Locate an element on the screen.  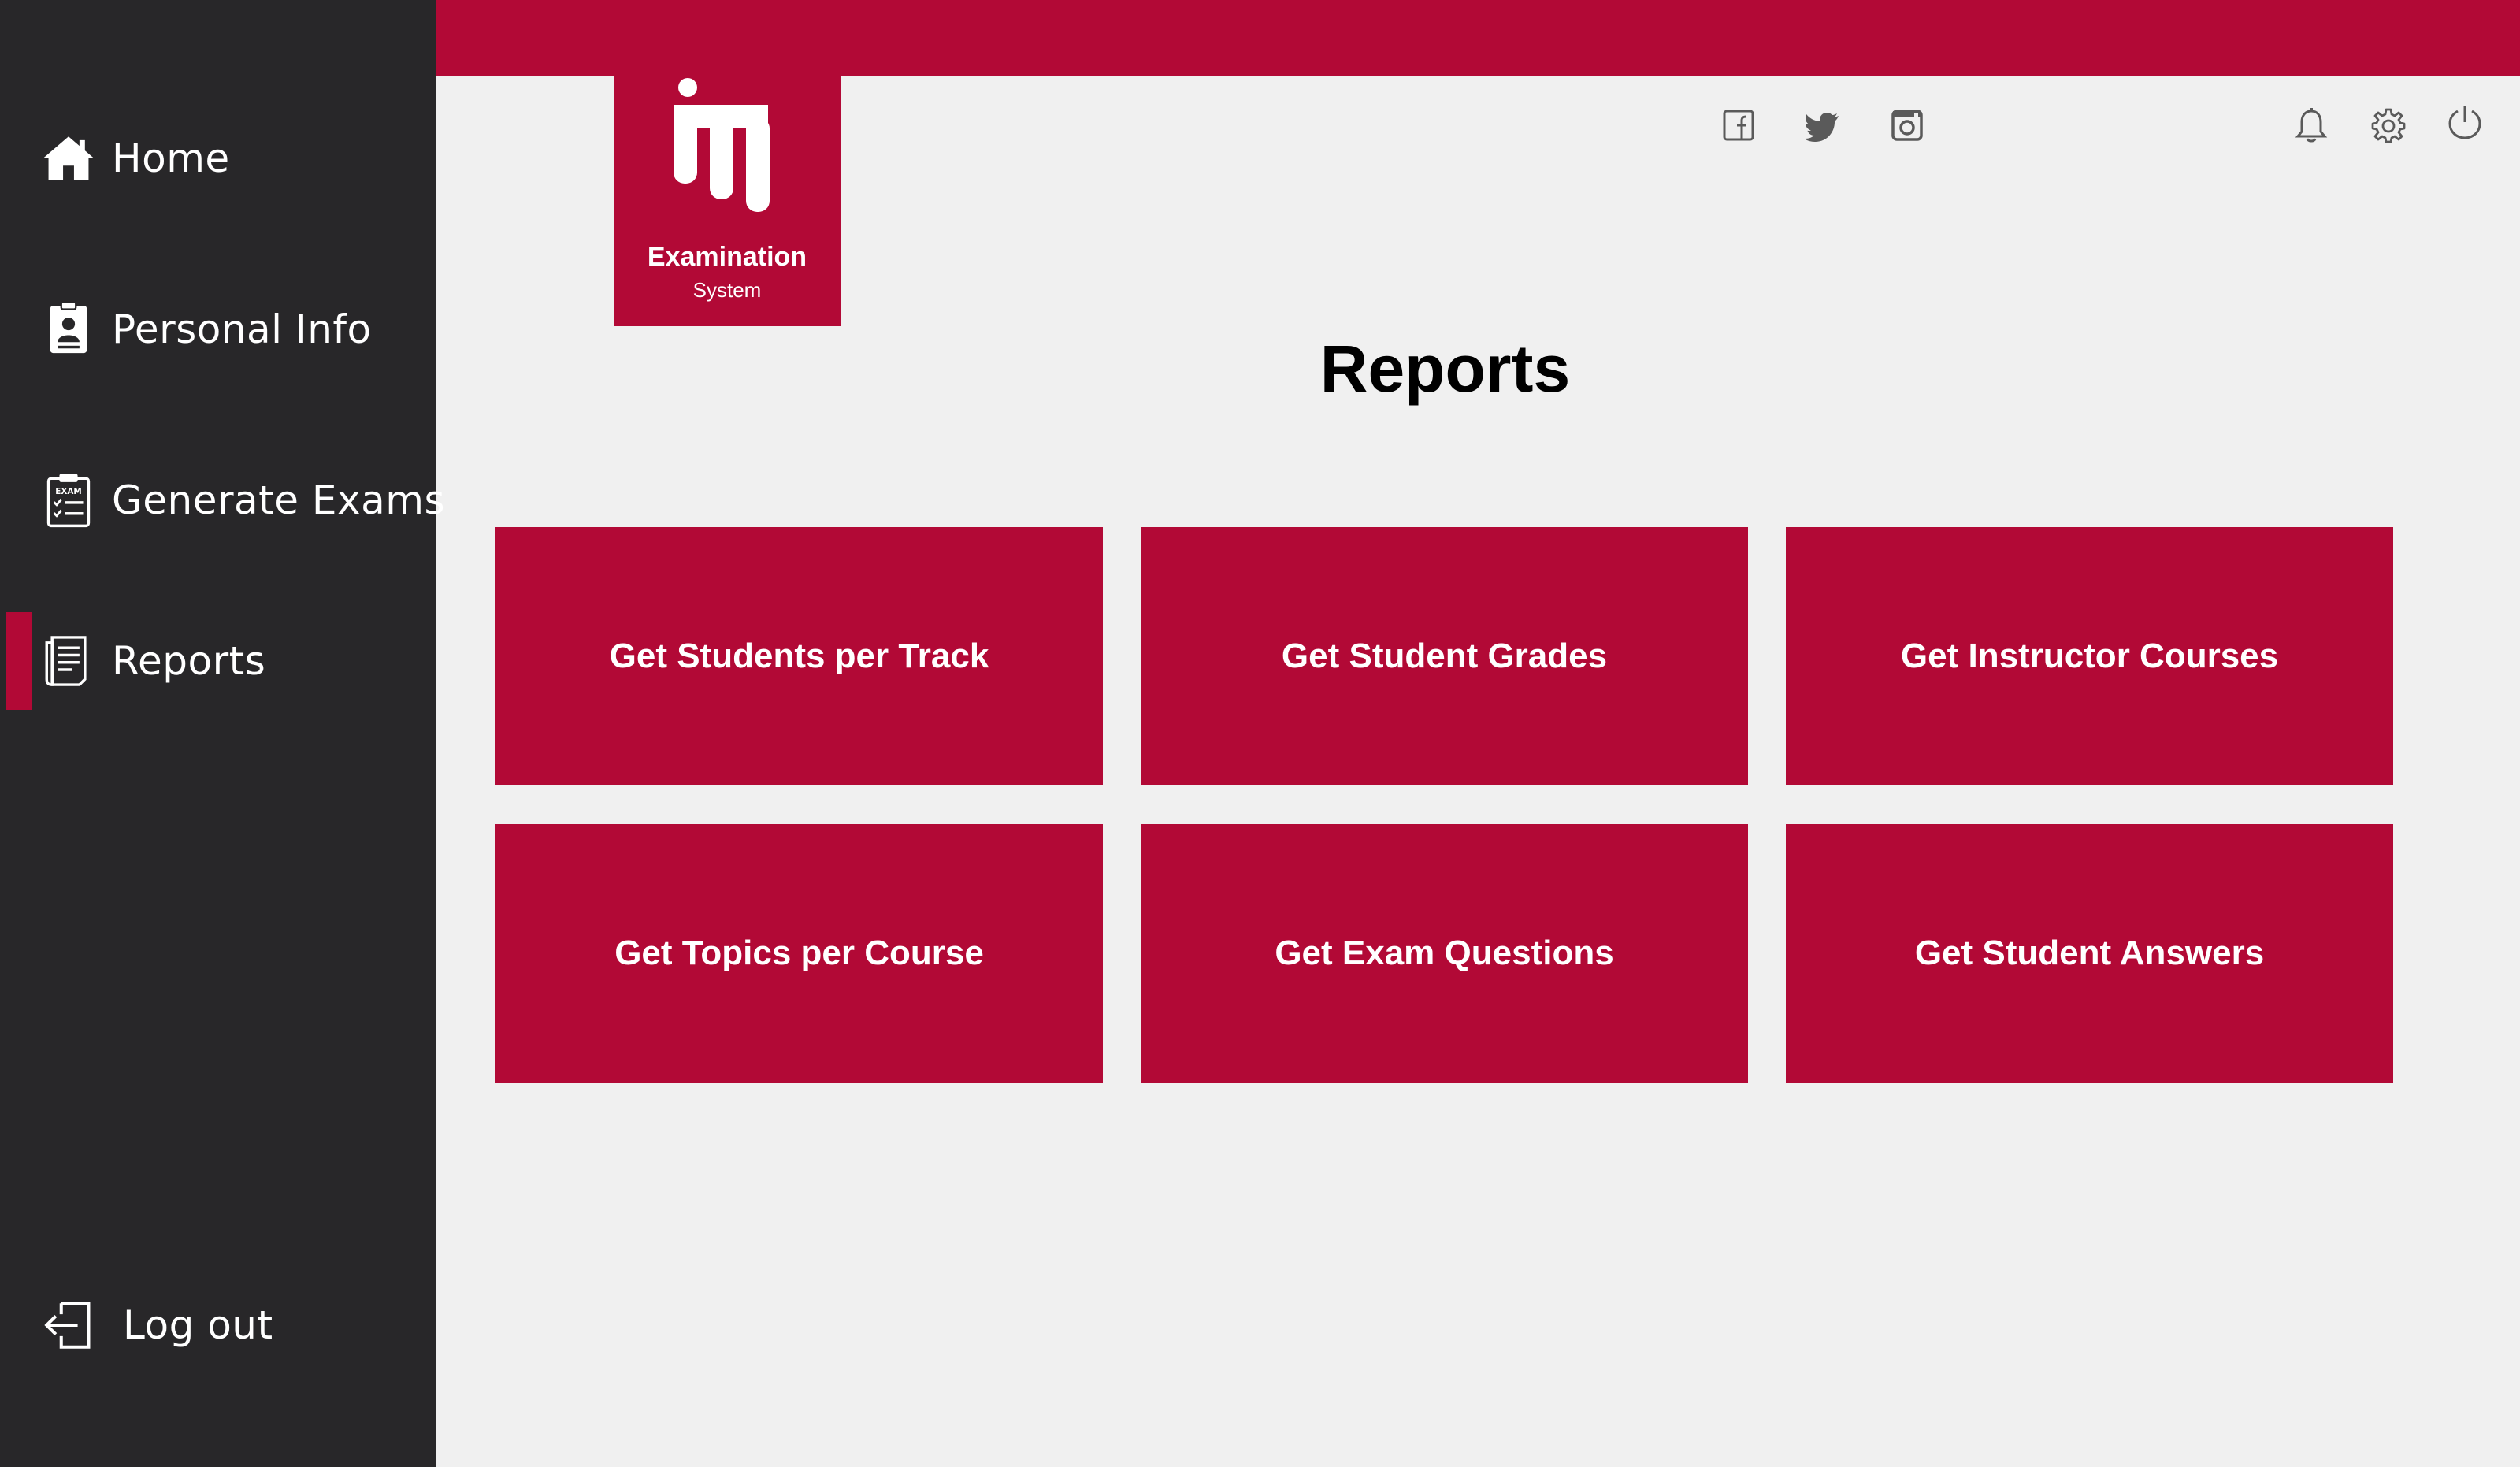
sidebar-item-generate-exams: EXAM Generate Exams is located at coordinates (222, 500).